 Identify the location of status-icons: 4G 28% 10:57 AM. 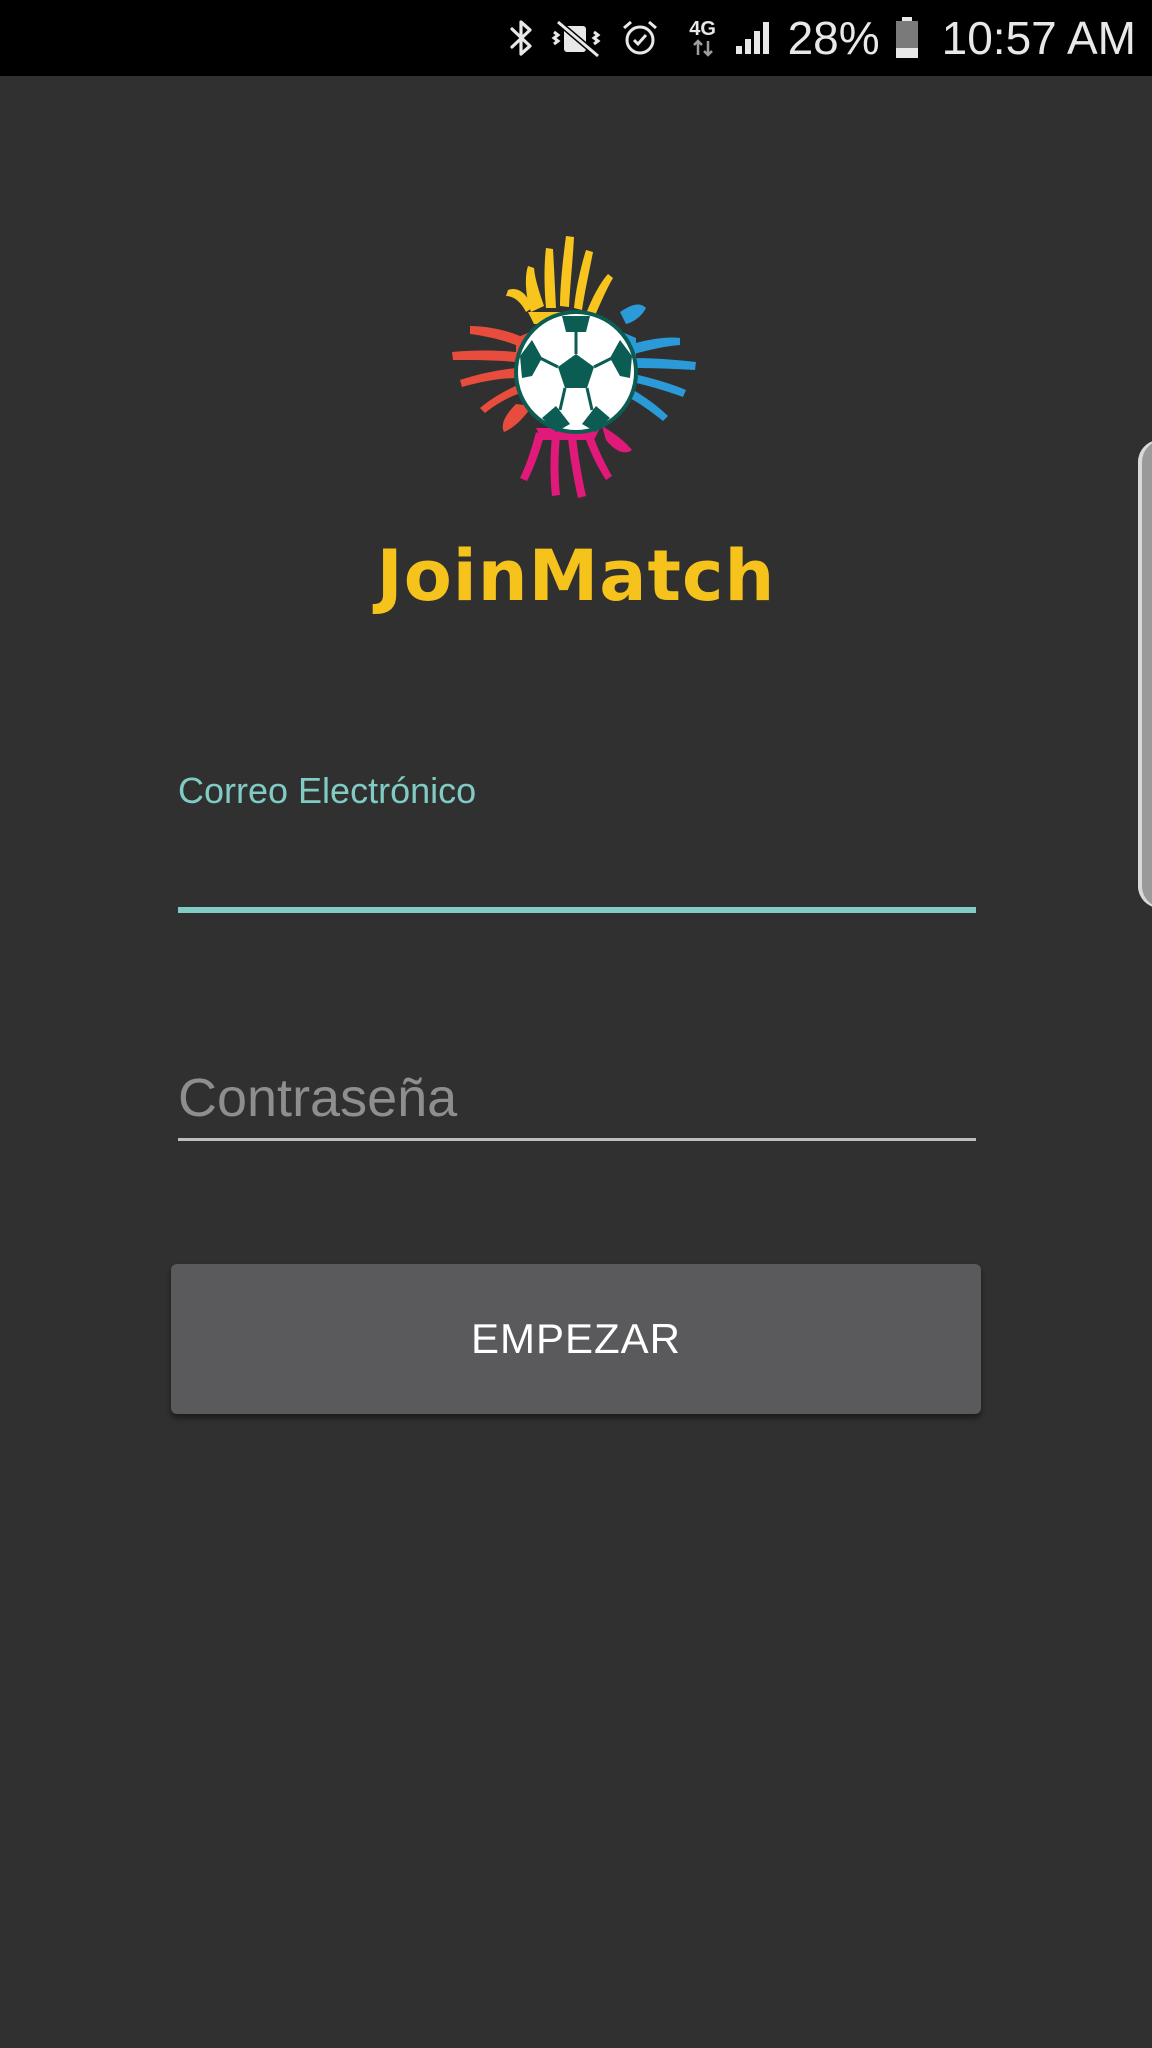
(821, 38).